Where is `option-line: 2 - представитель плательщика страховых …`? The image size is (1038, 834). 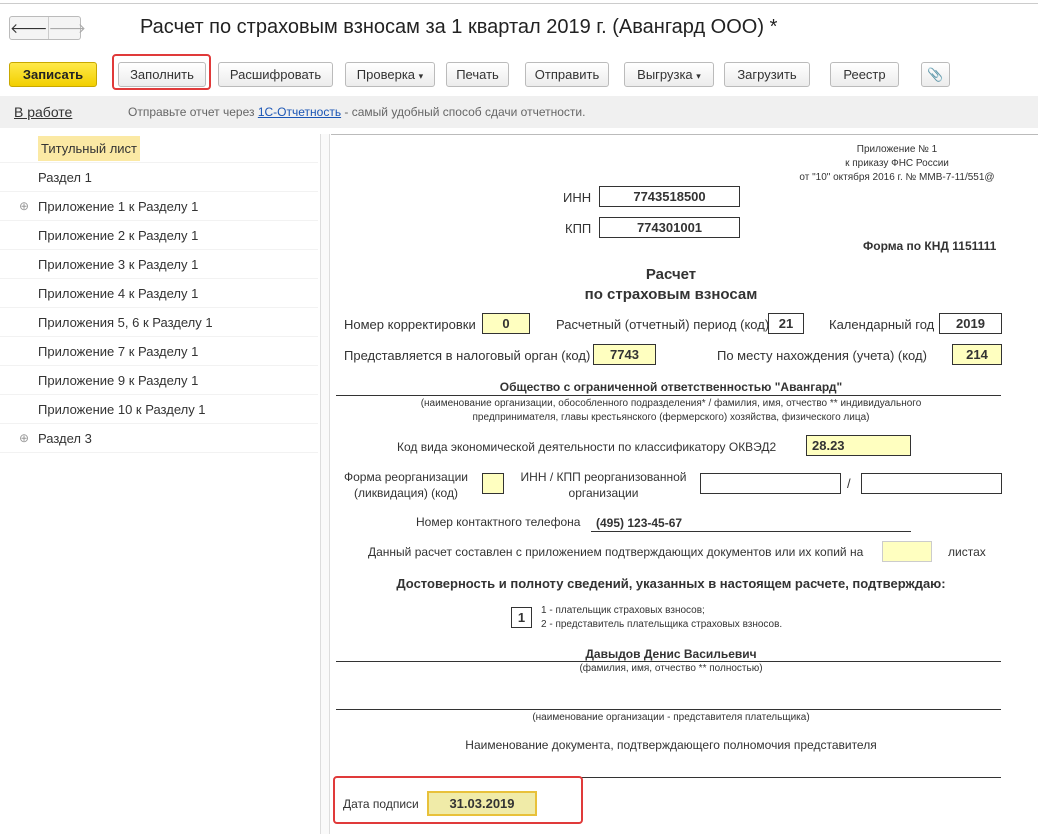
option-line: 2 - представитель плательщика страховых … is located at coordinates (662, 624).